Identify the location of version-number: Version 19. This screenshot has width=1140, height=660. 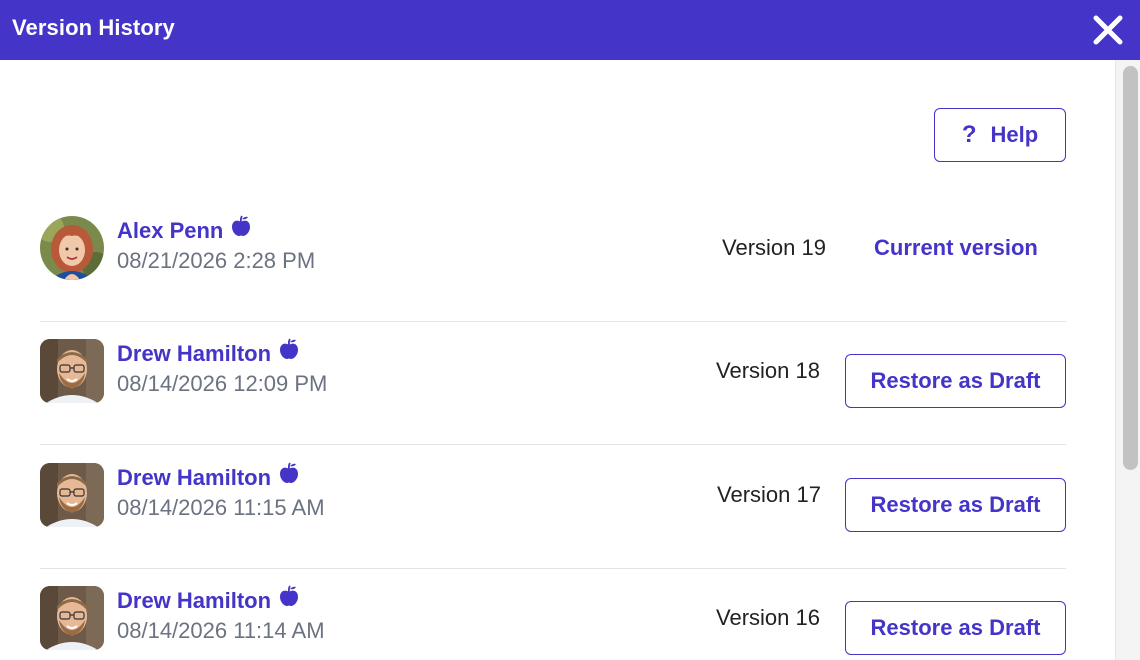
(774, 247).